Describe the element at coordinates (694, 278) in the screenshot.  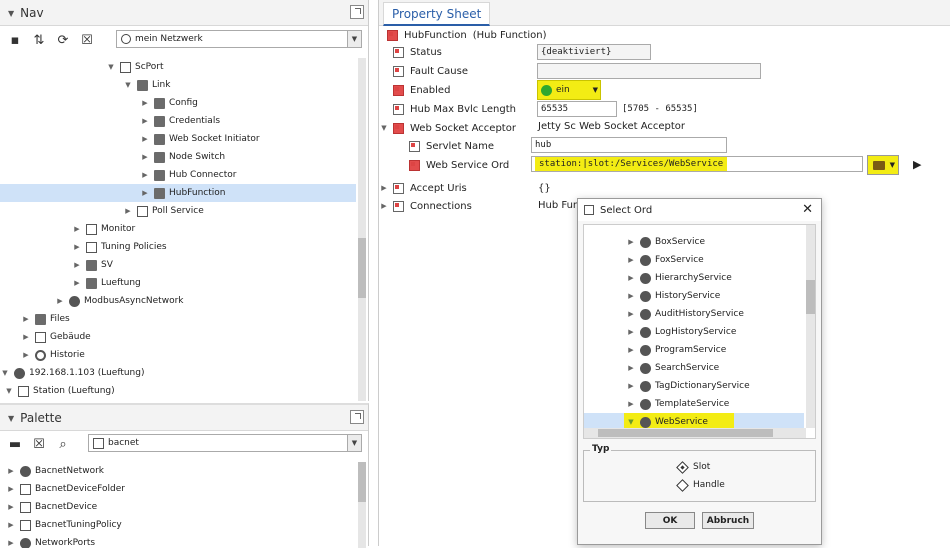
I see `service-item: ▶HierarchyService` at that location.